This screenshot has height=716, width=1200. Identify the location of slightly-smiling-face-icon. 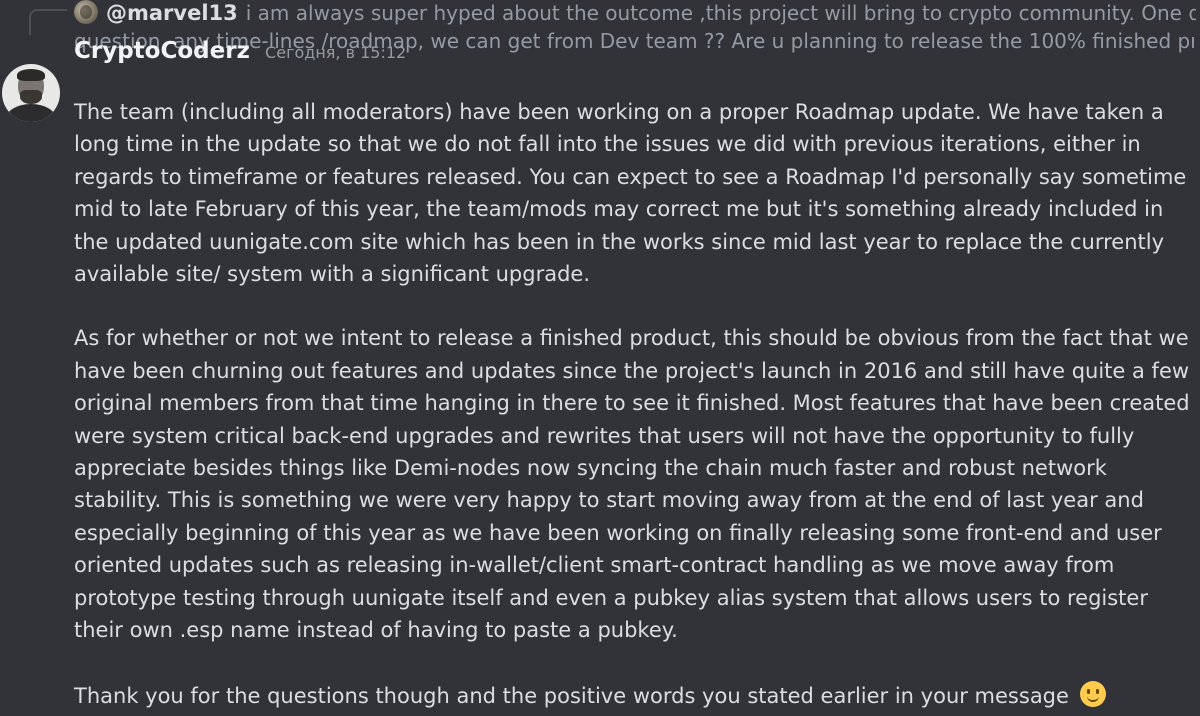
(1092, 693).